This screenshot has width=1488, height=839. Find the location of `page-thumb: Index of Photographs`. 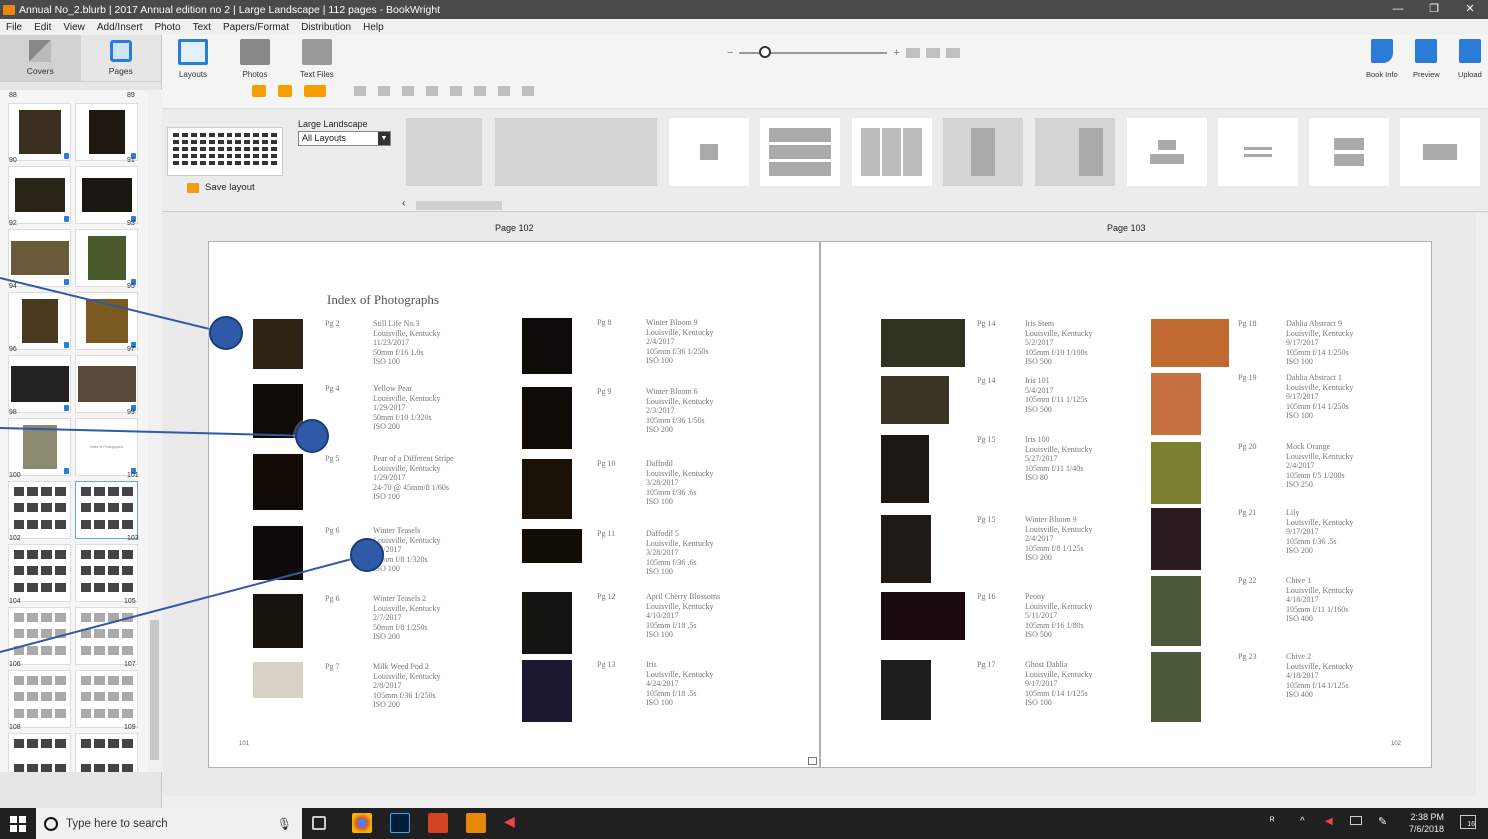

page-thumb: Index of Photographs is located at coordinates (106, 447).